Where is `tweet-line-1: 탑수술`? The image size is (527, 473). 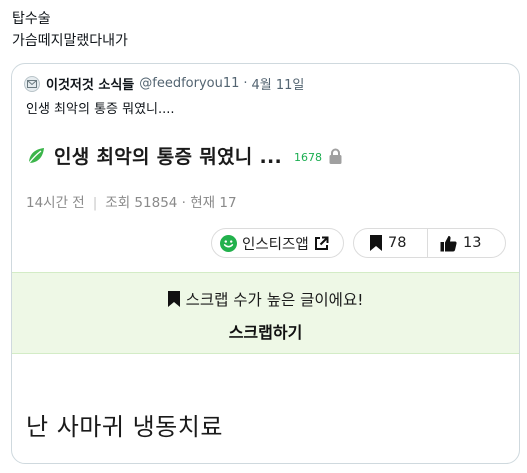 tweet-line-1: 탑수술 is located at coordinates (31, 19).